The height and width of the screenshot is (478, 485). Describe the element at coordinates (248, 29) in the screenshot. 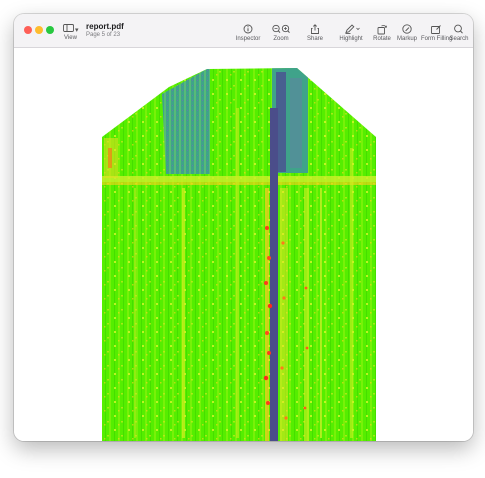

I see `info-icon` at that location.